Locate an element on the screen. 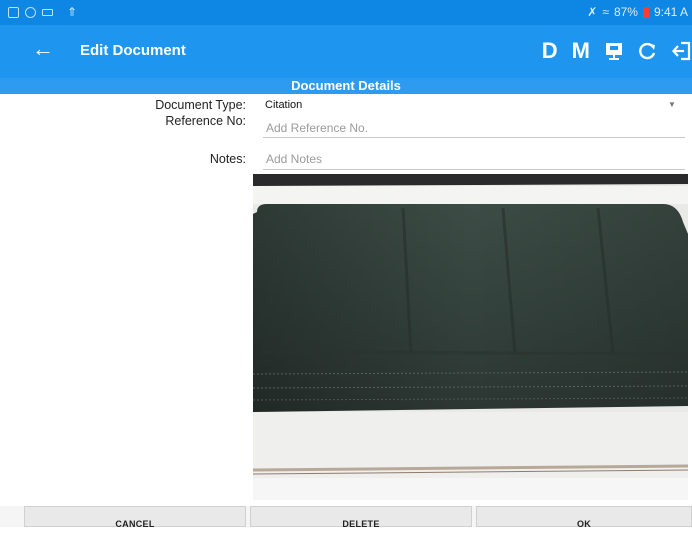 This screenshot has width=692, height=541. presentation-icon is located at coordinates (614, 51).